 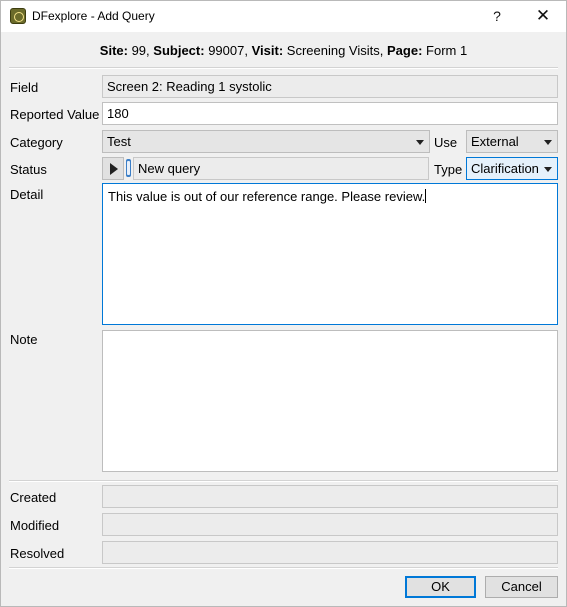 I want to click on type-value: Clarification, so click(x=505, y=168).